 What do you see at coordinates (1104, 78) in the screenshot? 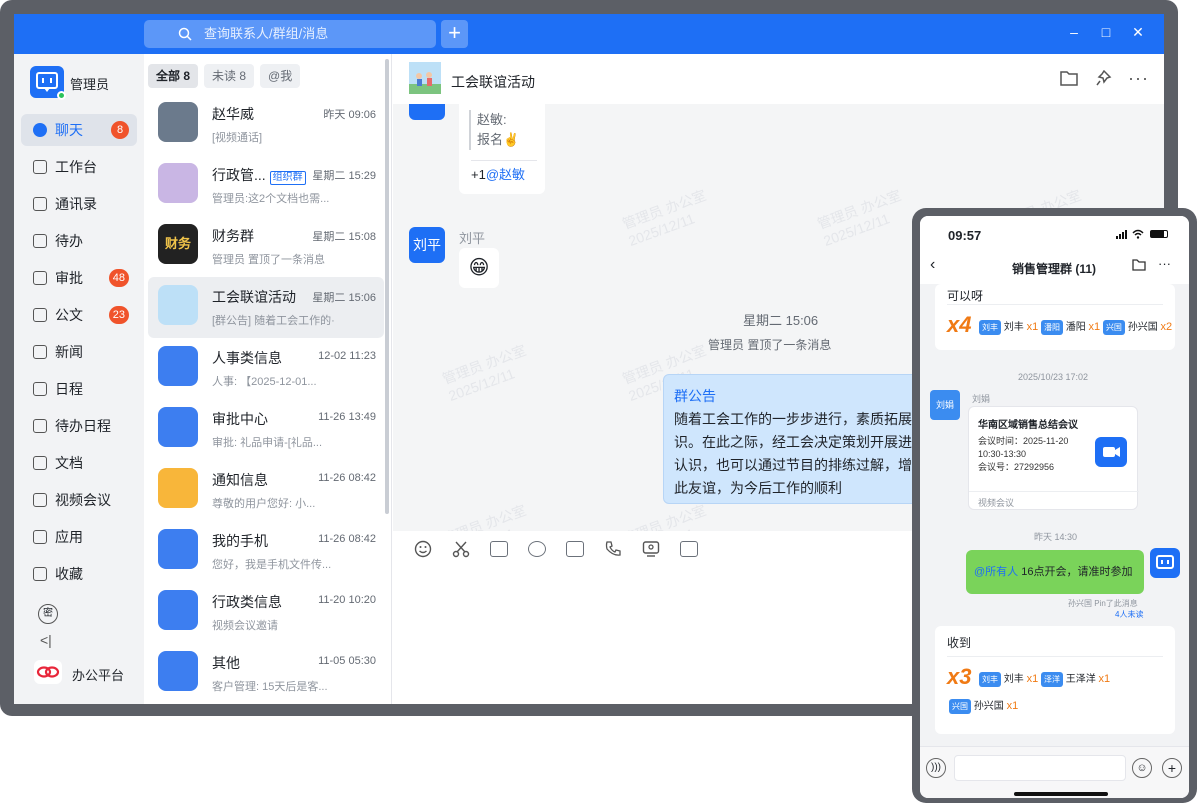
I see `pin-icon` at bounding box center [1104, 78].